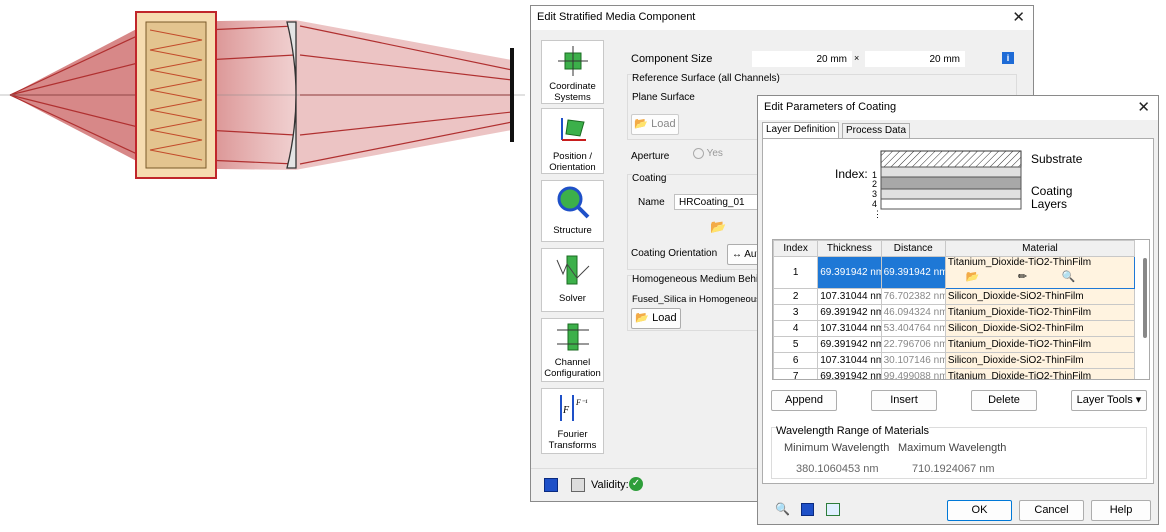 The width and height of the screenshot is (1166, 532). I want to click on ok-button: OK, so click(979, 510).